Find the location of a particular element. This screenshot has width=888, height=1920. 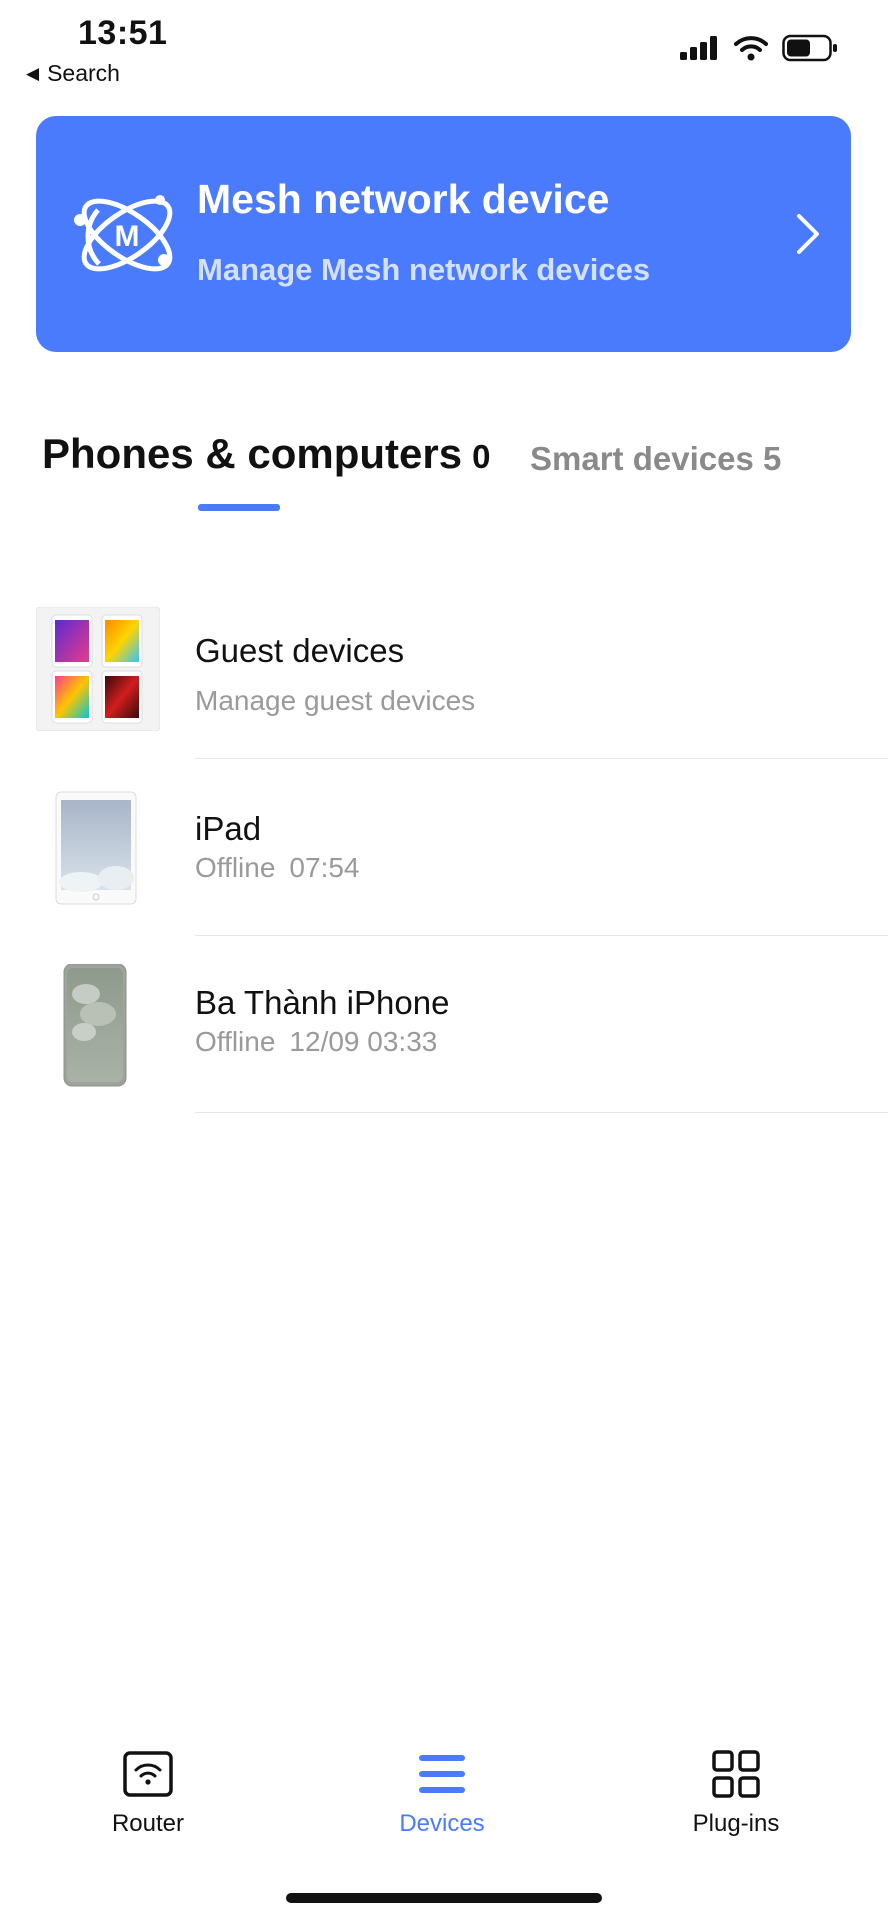

device-title: Guest devices is located at coordinates (300, 650).